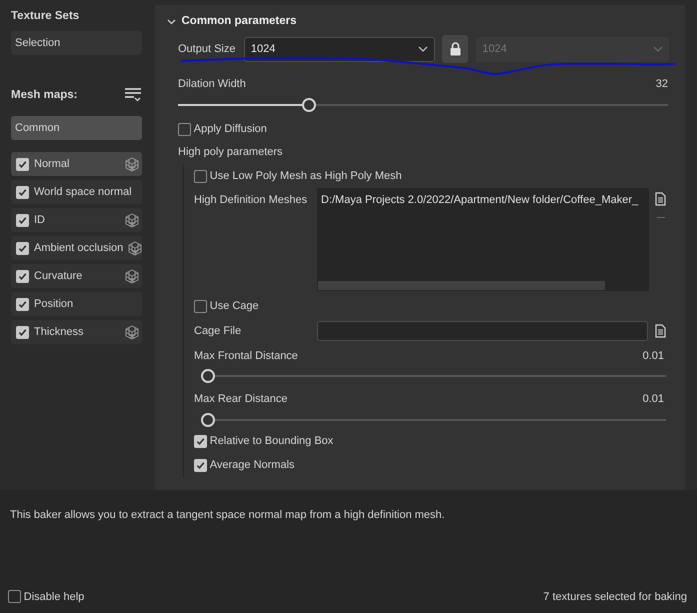 The width and height of the screenshot is (697, 613). Describe the element at coordinates (76, 42) in the screenshot. I see `texture-set-item: Selection` at that location.